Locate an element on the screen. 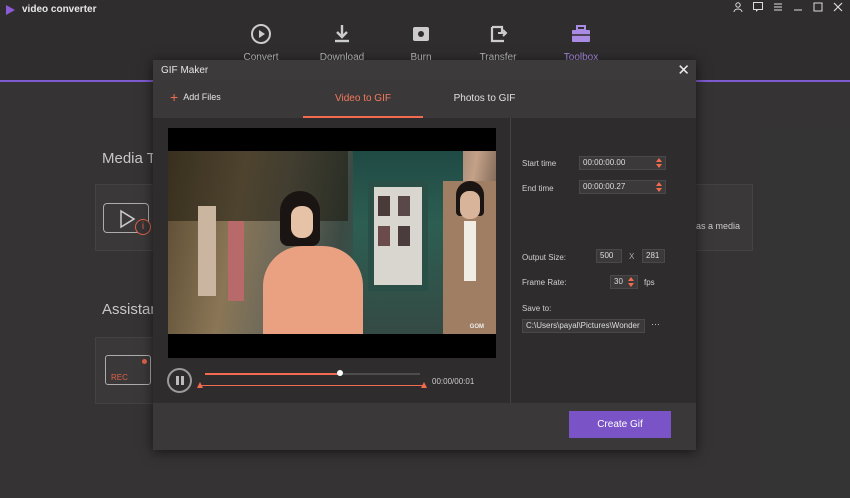  user-icon is located at coordinates (738, 8).